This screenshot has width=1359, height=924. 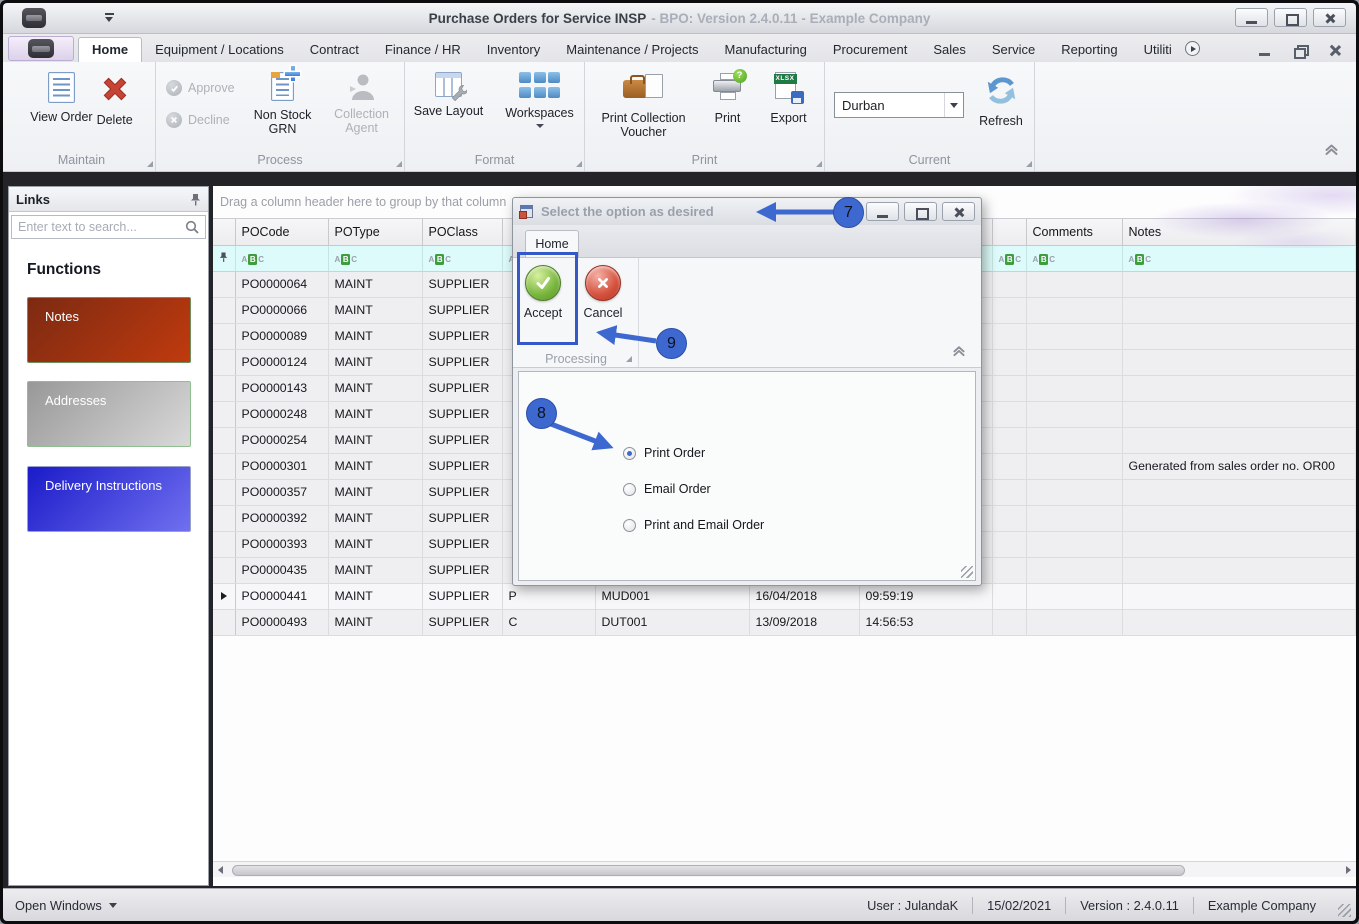 What do you see at coordinates (644, 102) in the screenshot?
I see `print-collection-voucher-button: Print Collection Voucher` at bounding box center [644, 102].